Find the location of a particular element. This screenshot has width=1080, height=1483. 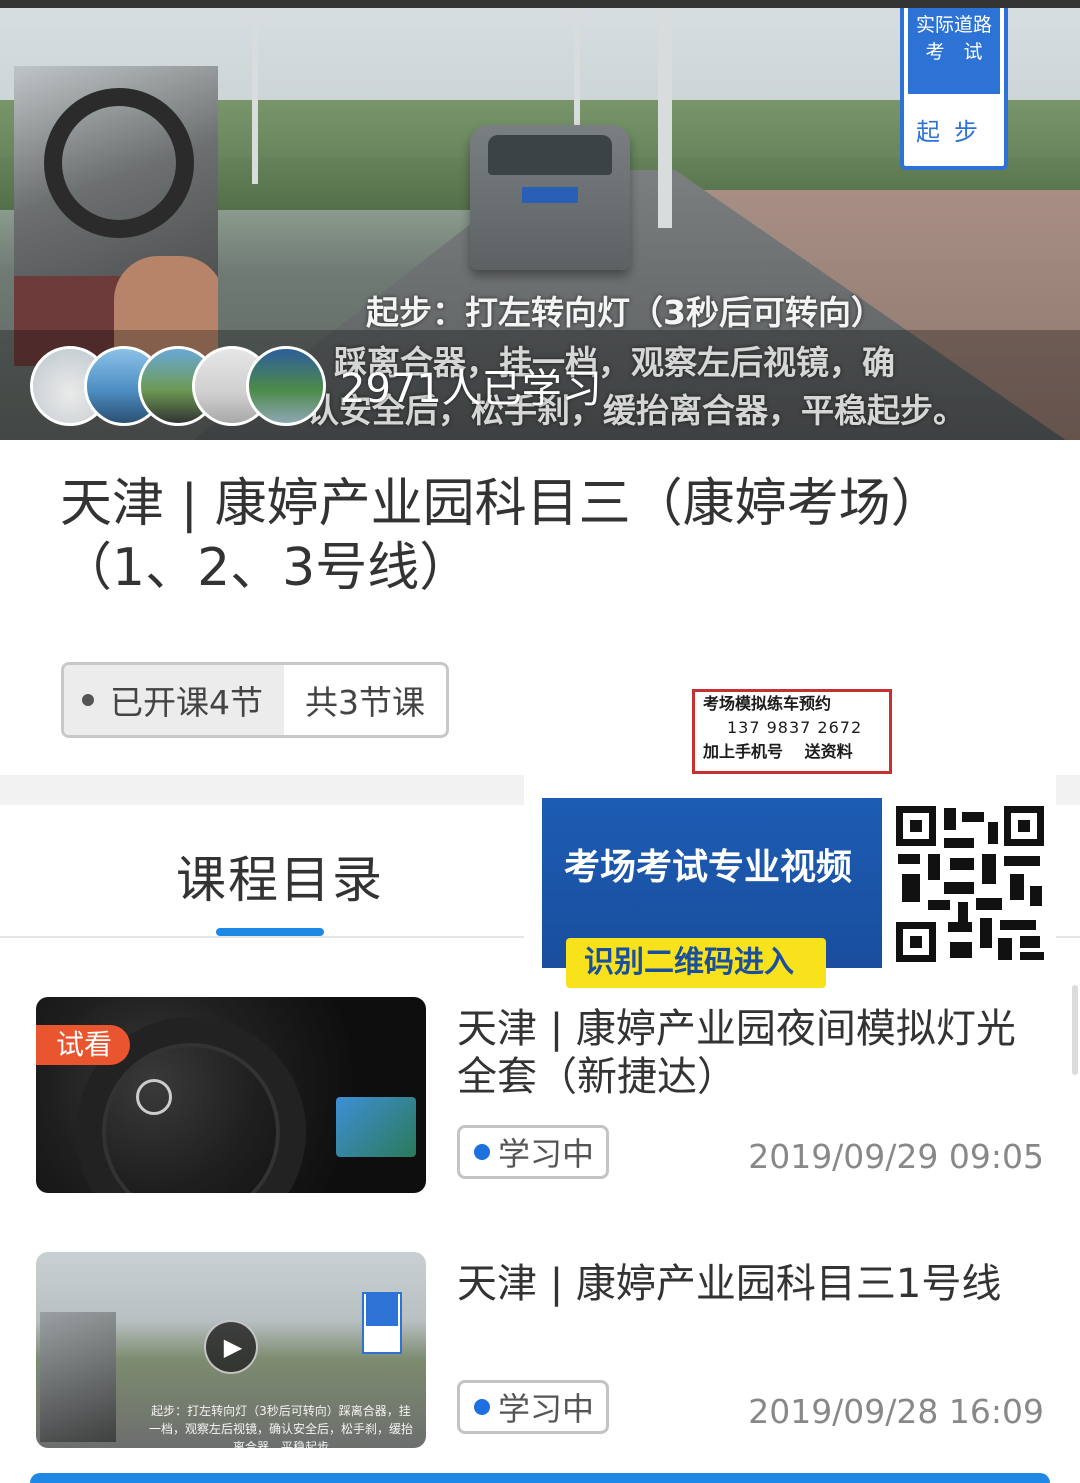

ad-line-title: 考场模拟练车预约 is located at coordinates (767, 703).